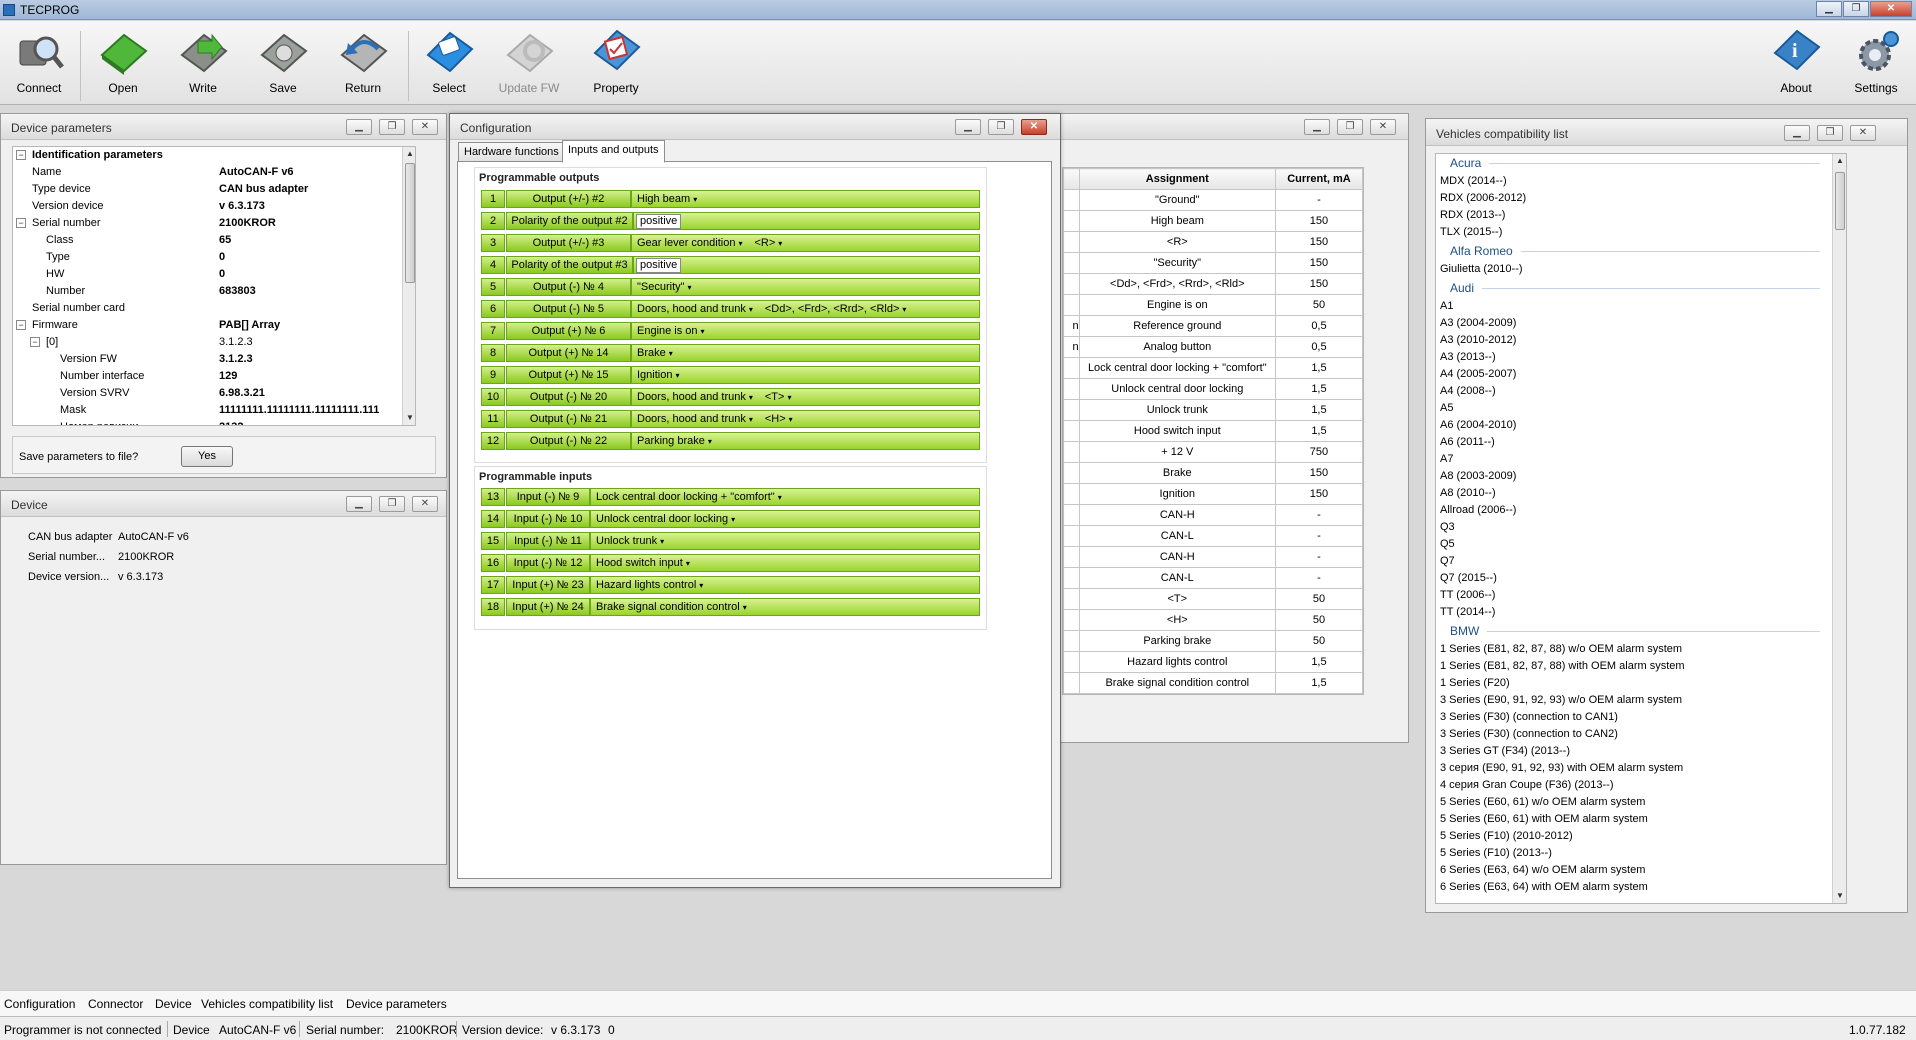 The width and height of the screenshot is (1916, 1040). Describe the element at coordinates (1478, 510) in the screenshot. I see `list-item: Allroad (2006--)` at that location.